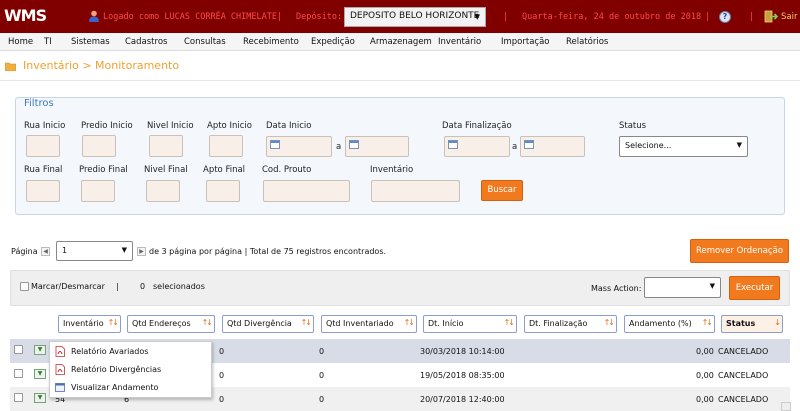  What do you see at coordinates (10, 66) in the screenshot?
I see `folder-icon` at bounding box center [10, 66].